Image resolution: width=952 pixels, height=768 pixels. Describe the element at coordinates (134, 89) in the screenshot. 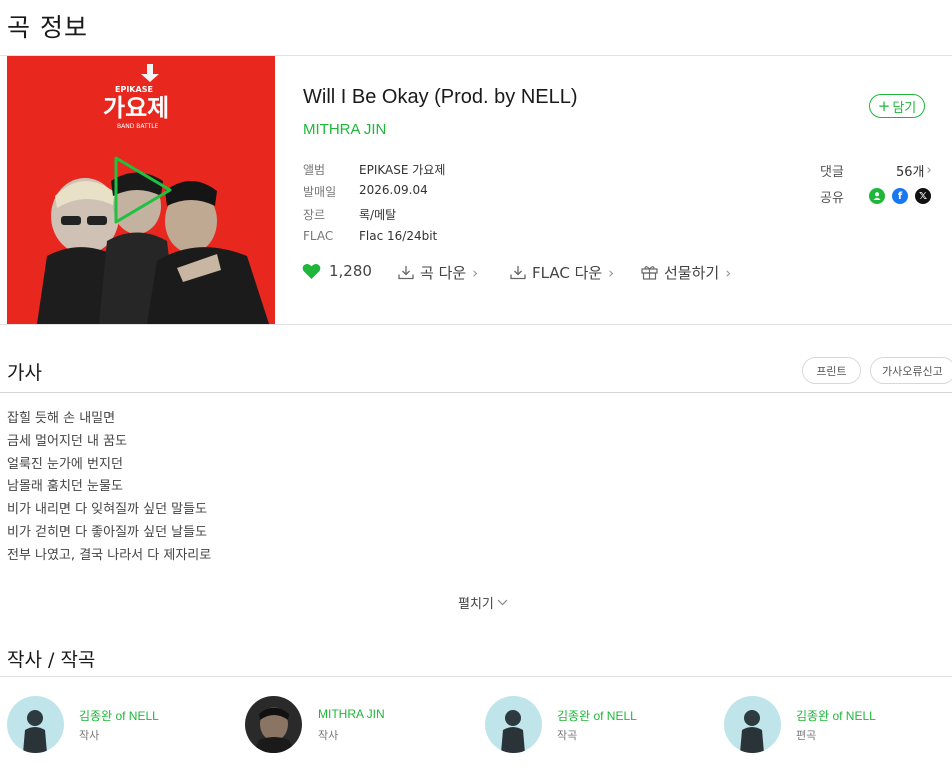

I see `cover-logo-small: EPIKASE` at that location.